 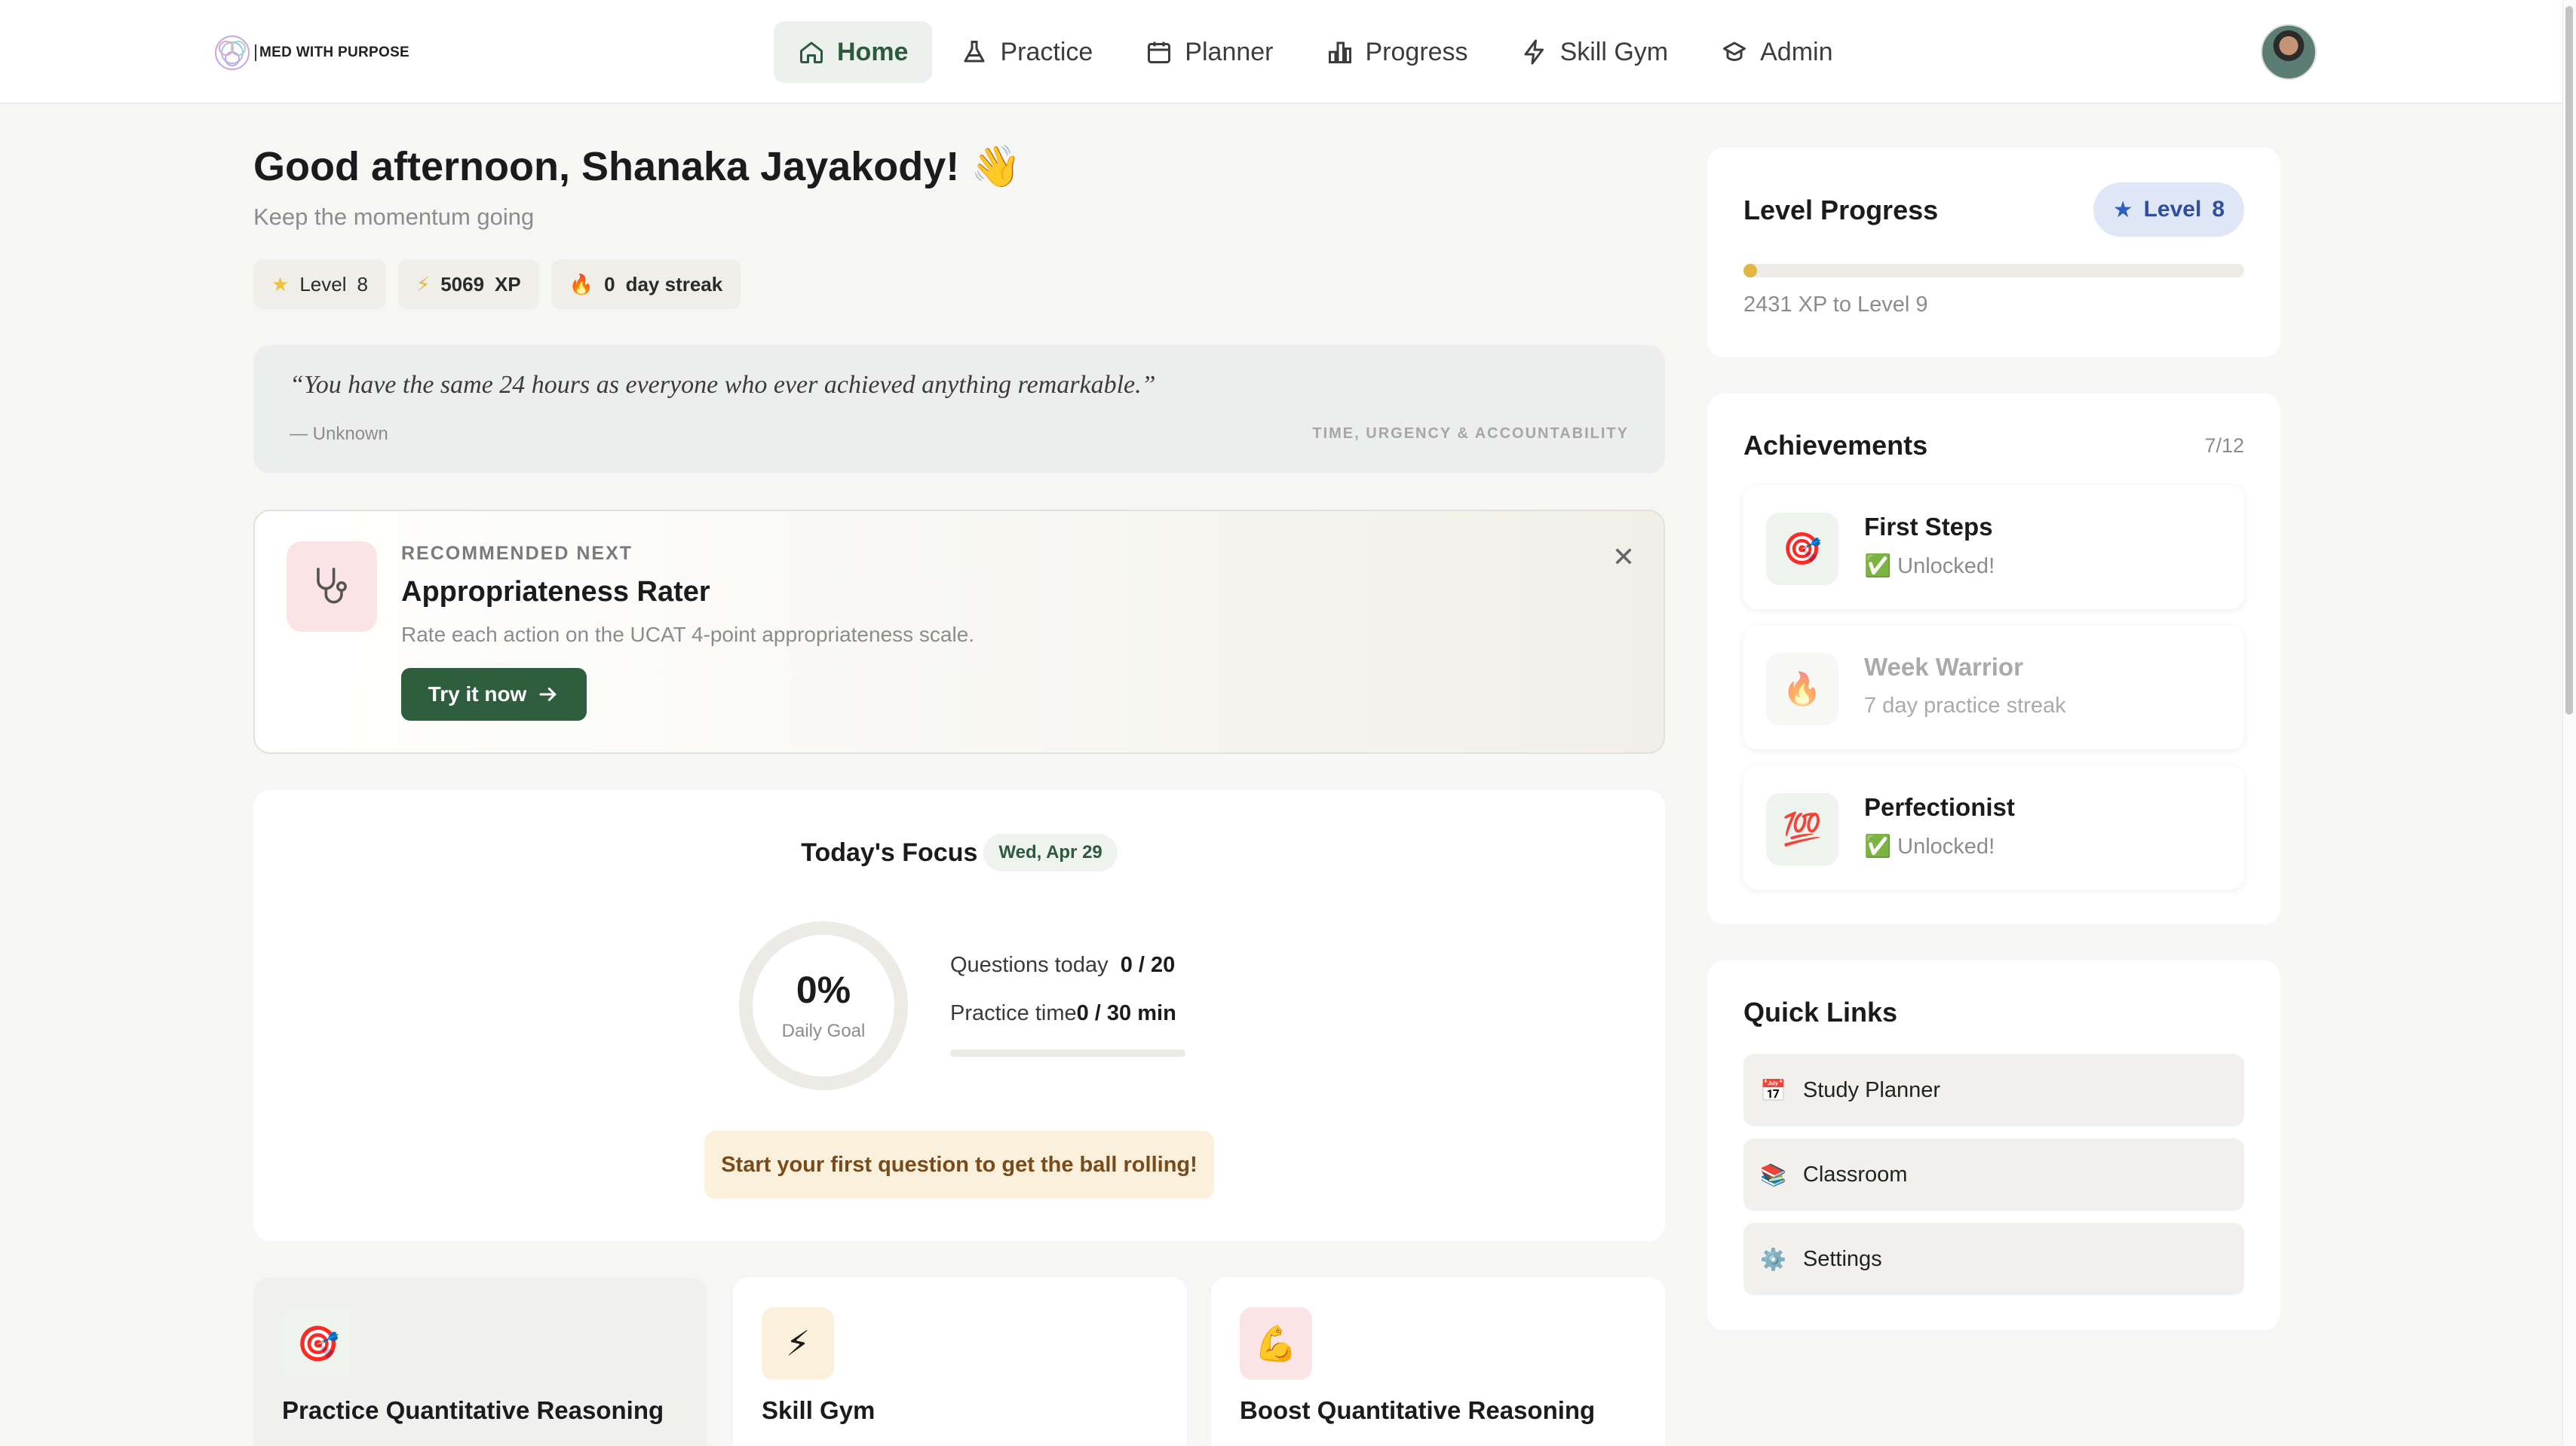 I want to click on nav-progress: Progress, so click(x=1397, y=52).